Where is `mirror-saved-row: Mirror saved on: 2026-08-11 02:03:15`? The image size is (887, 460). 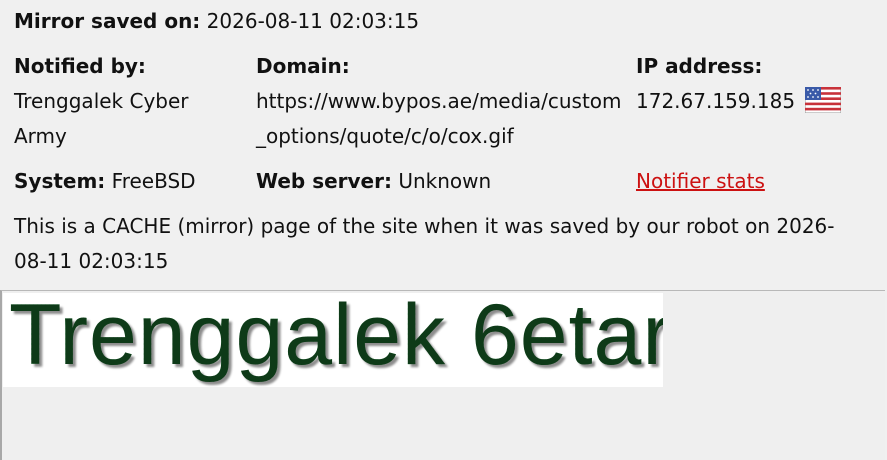 mirror-saved-row: Mirror saved on: 2026-08-11 02:03:15 is located at coordinates (216, 21).